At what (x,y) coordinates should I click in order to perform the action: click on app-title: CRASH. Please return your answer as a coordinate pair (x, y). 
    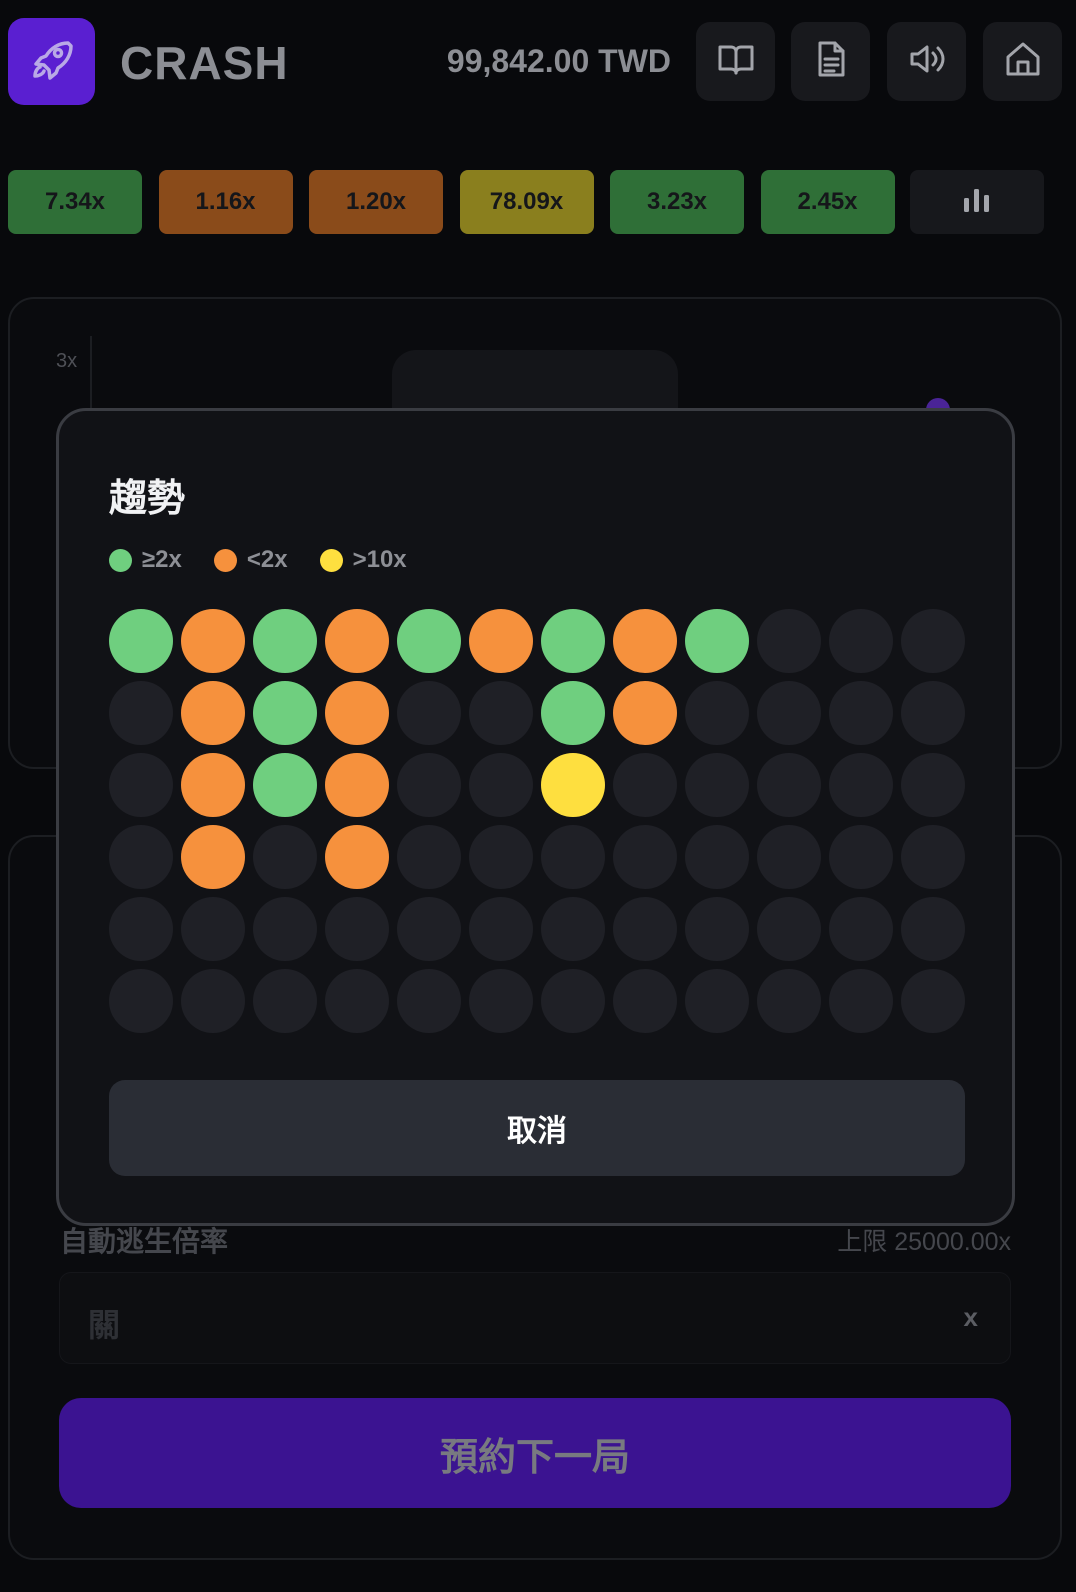
    Looking at the image, I should click on (204, 63).